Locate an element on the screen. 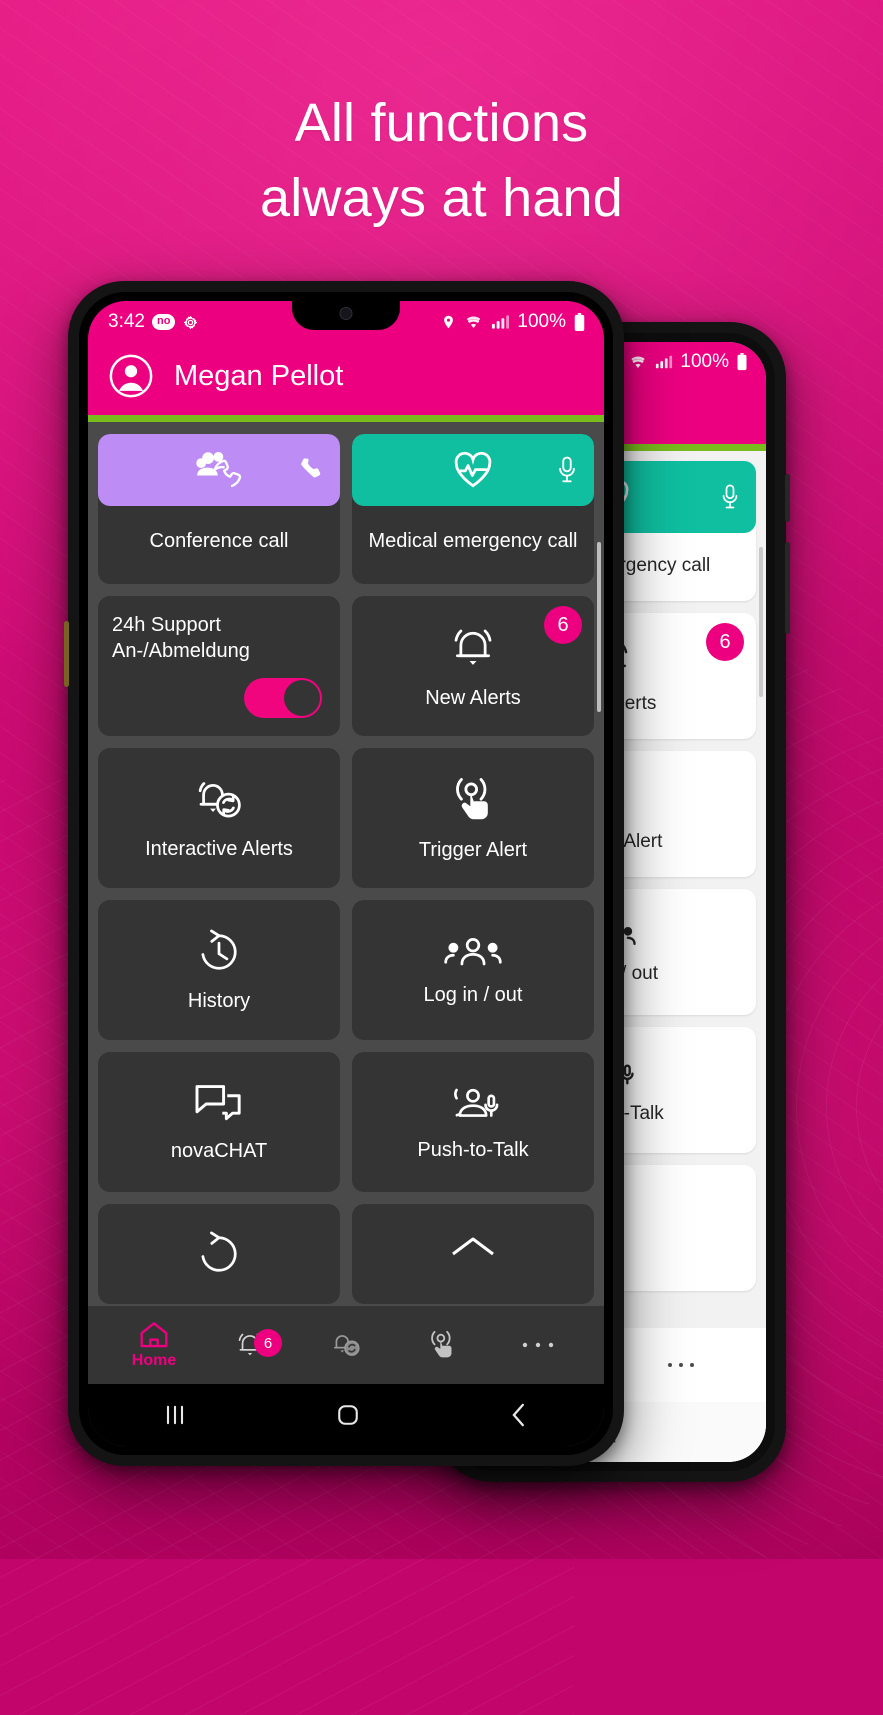 This screenshot has width=883, height=1715. card-history: History is located at coordinates (219, 970).